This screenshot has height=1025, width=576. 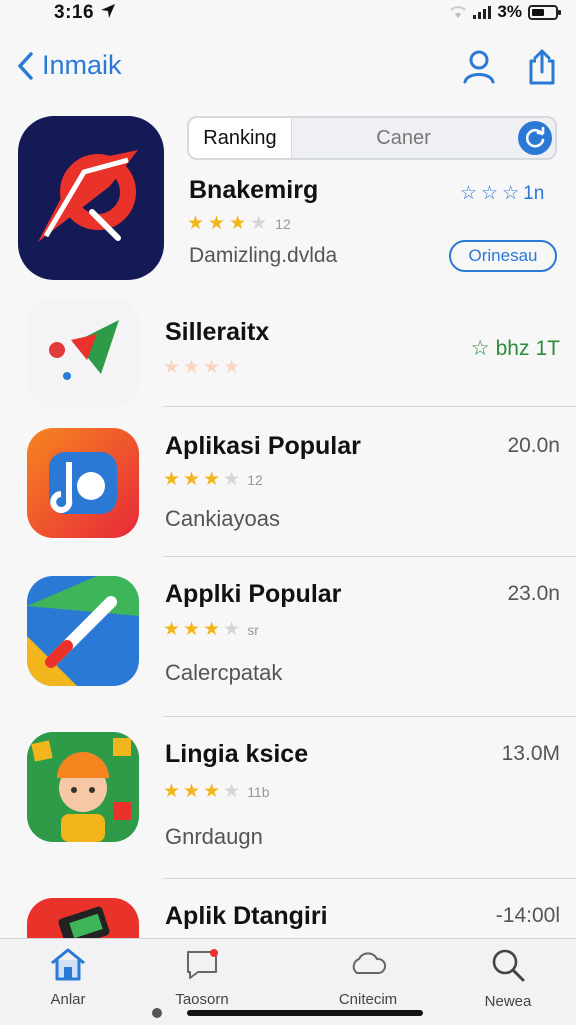 What do you see at coordinates (217, 332) in the screenshot?
I see `app-title: Silleraitx` at bounding box center [217, 332].